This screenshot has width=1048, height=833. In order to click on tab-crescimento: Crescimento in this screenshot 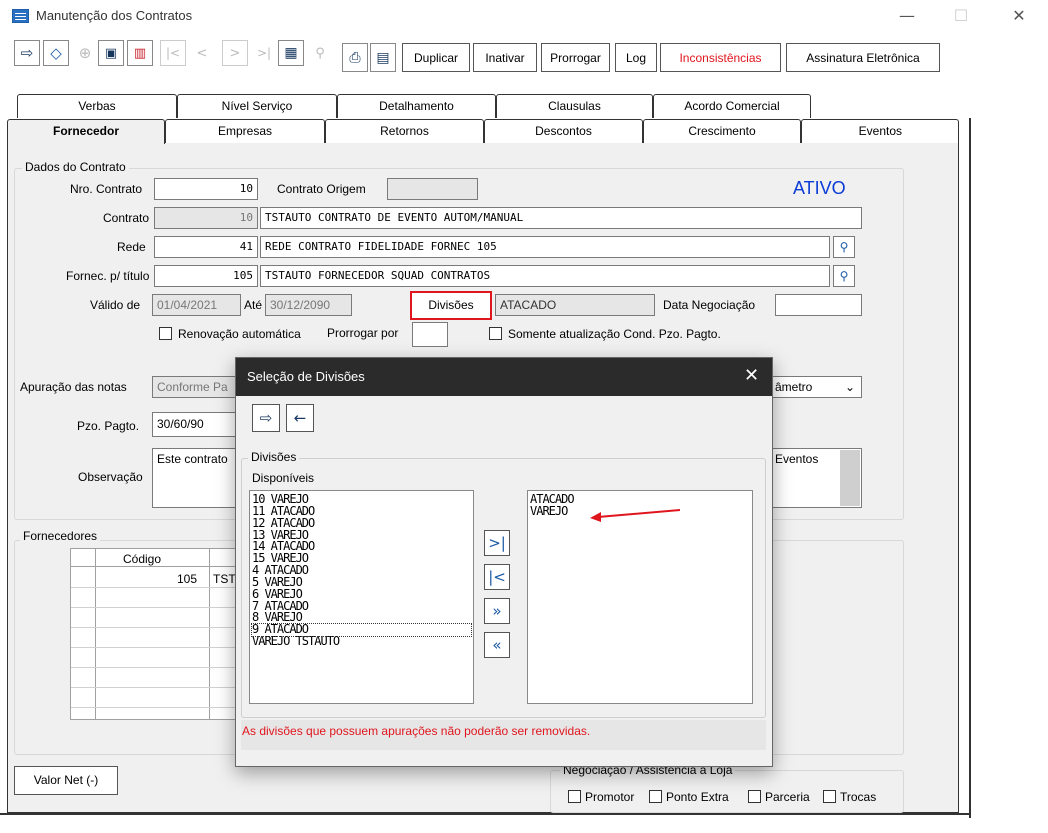, I will do `click(722, 131)`.